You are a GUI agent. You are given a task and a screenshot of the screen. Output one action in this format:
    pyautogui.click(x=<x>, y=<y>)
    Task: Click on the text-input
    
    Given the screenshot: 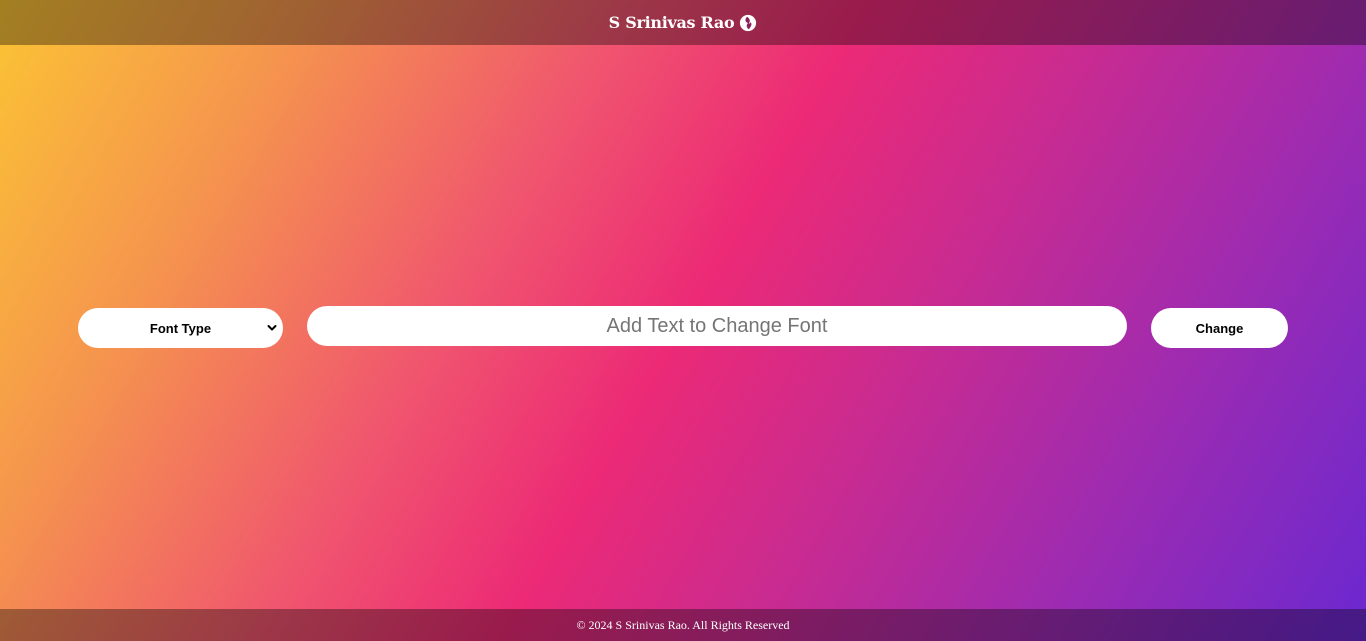 What is the action you would take?
    pyautogui.click(x=717, y=326)
    